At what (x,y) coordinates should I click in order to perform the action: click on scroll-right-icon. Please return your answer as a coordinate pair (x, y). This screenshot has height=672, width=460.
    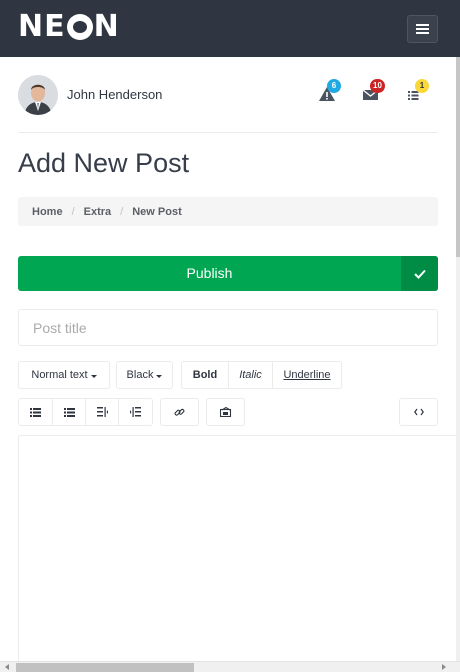
    Looking at the image, I should click on (444, 667).